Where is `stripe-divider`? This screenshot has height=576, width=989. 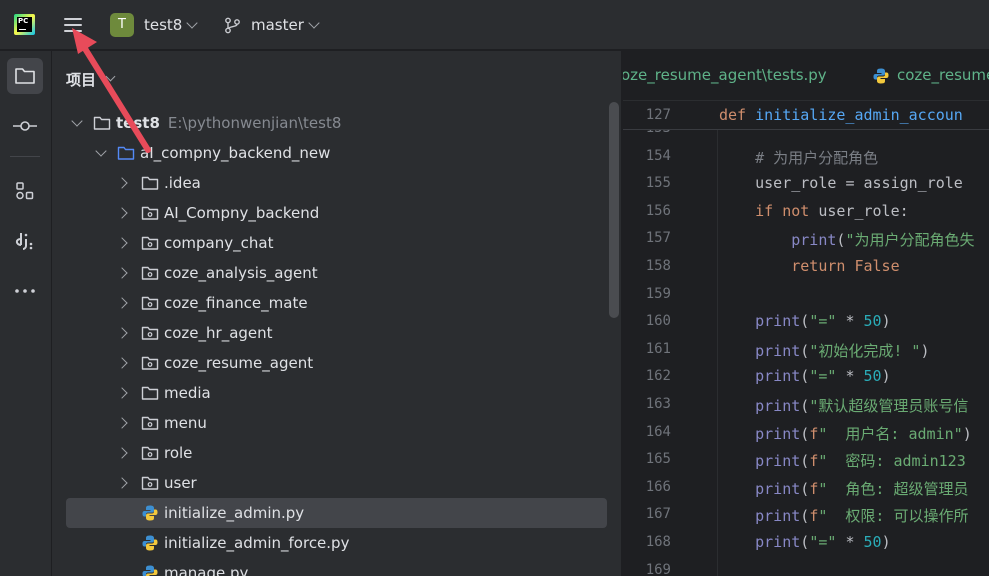 stripe-divider is located at coordinates (25, 156).